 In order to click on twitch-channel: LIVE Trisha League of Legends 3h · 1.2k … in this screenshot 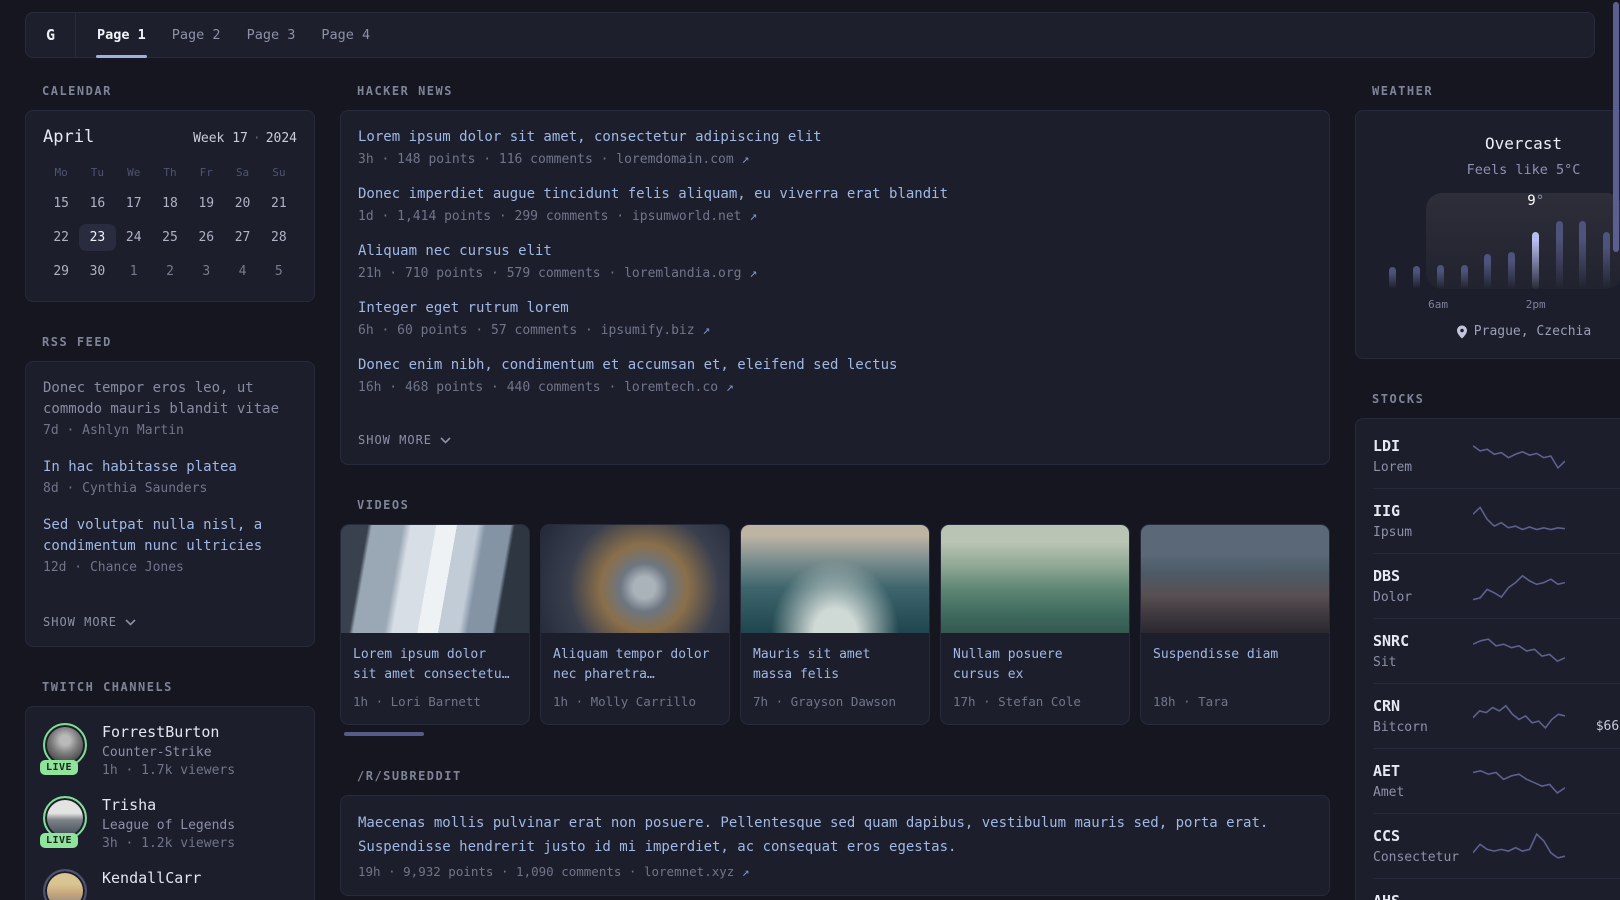, I will do `click(168, 823)`.